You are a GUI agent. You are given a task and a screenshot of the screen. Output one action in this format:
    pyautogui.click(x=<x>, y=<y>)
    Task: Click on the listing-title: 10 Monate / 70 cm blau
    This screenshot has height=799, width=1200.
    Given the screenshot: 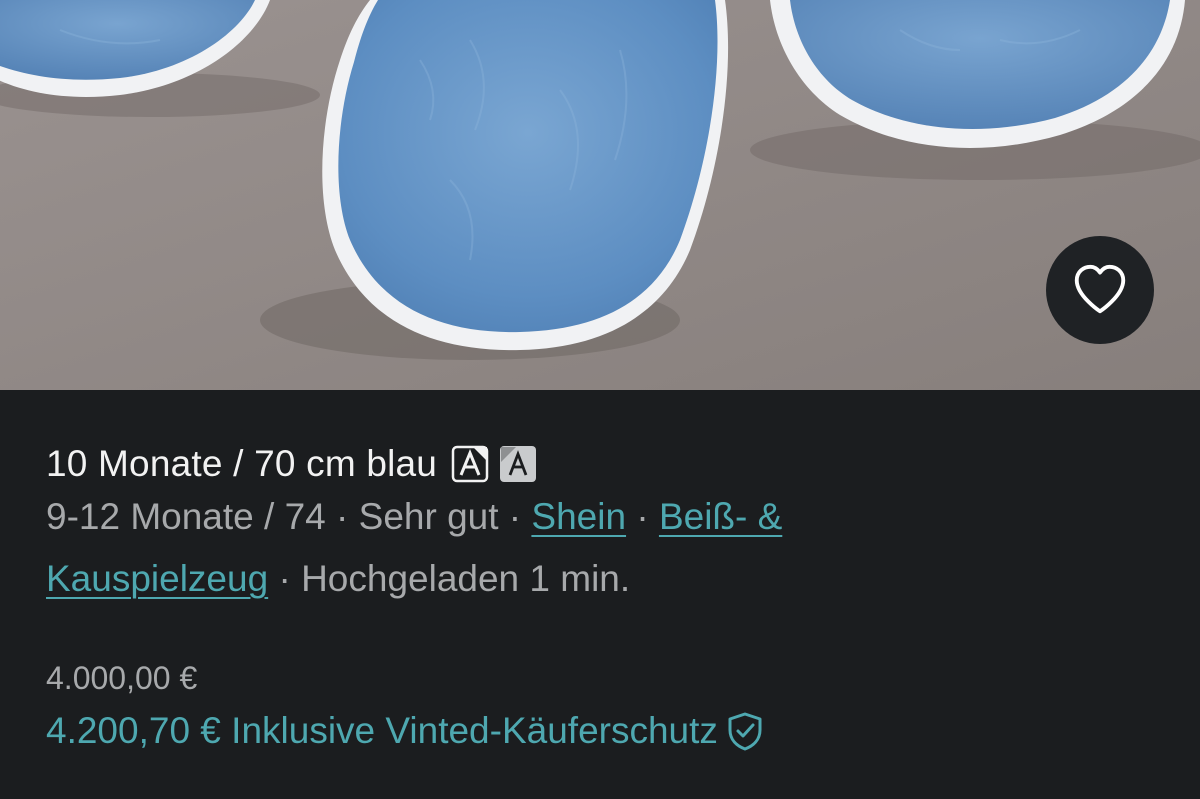 What is the action you would take?
    pyautogui.click(x=242, y=463)
    